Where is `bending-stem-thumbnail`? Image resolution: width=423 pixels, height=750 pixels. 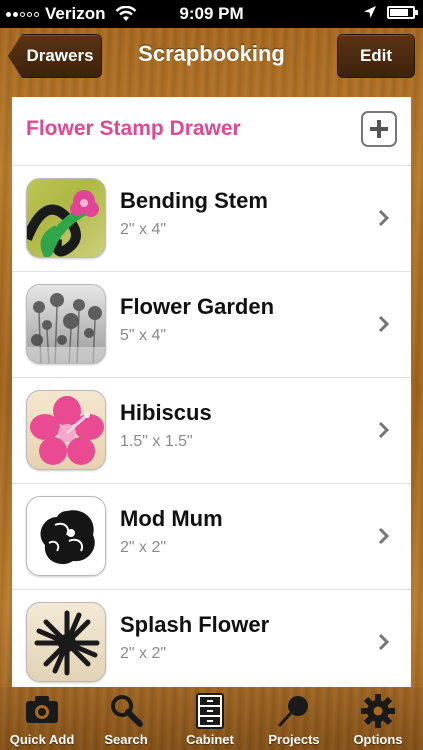
bending-stem-thumbnail is located at coordinates (66, 218).